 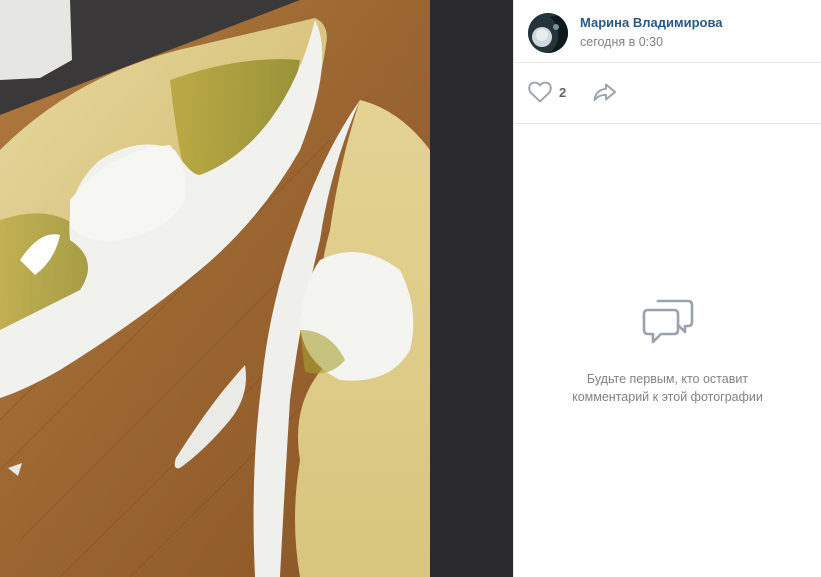 I want to click on share-arrow-icon, so click(x=604, y=92).